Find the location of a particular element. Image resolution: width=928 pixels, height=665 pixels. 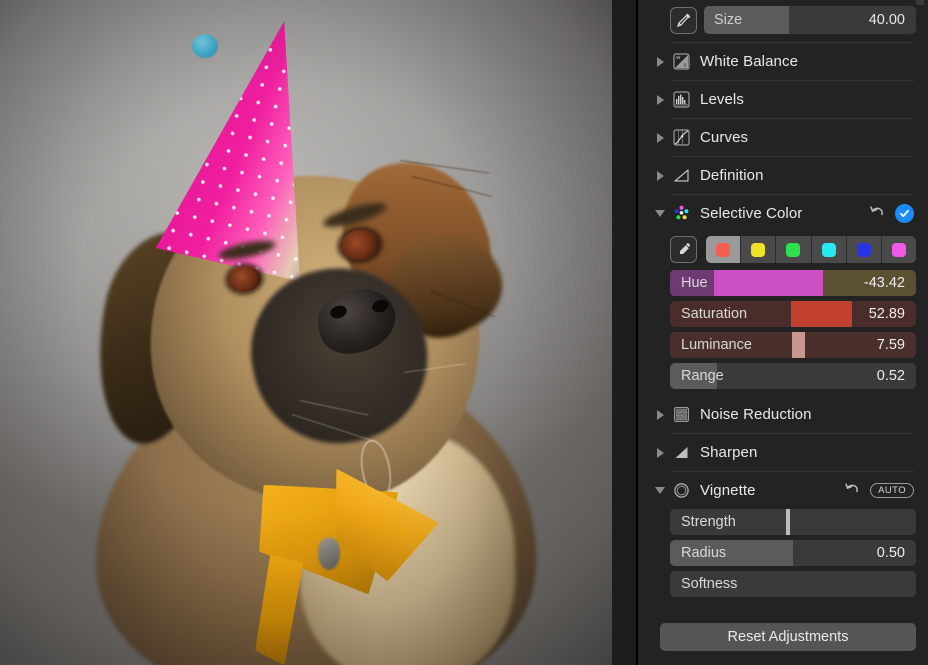

brush-icon is located at coordinates (683, 20).